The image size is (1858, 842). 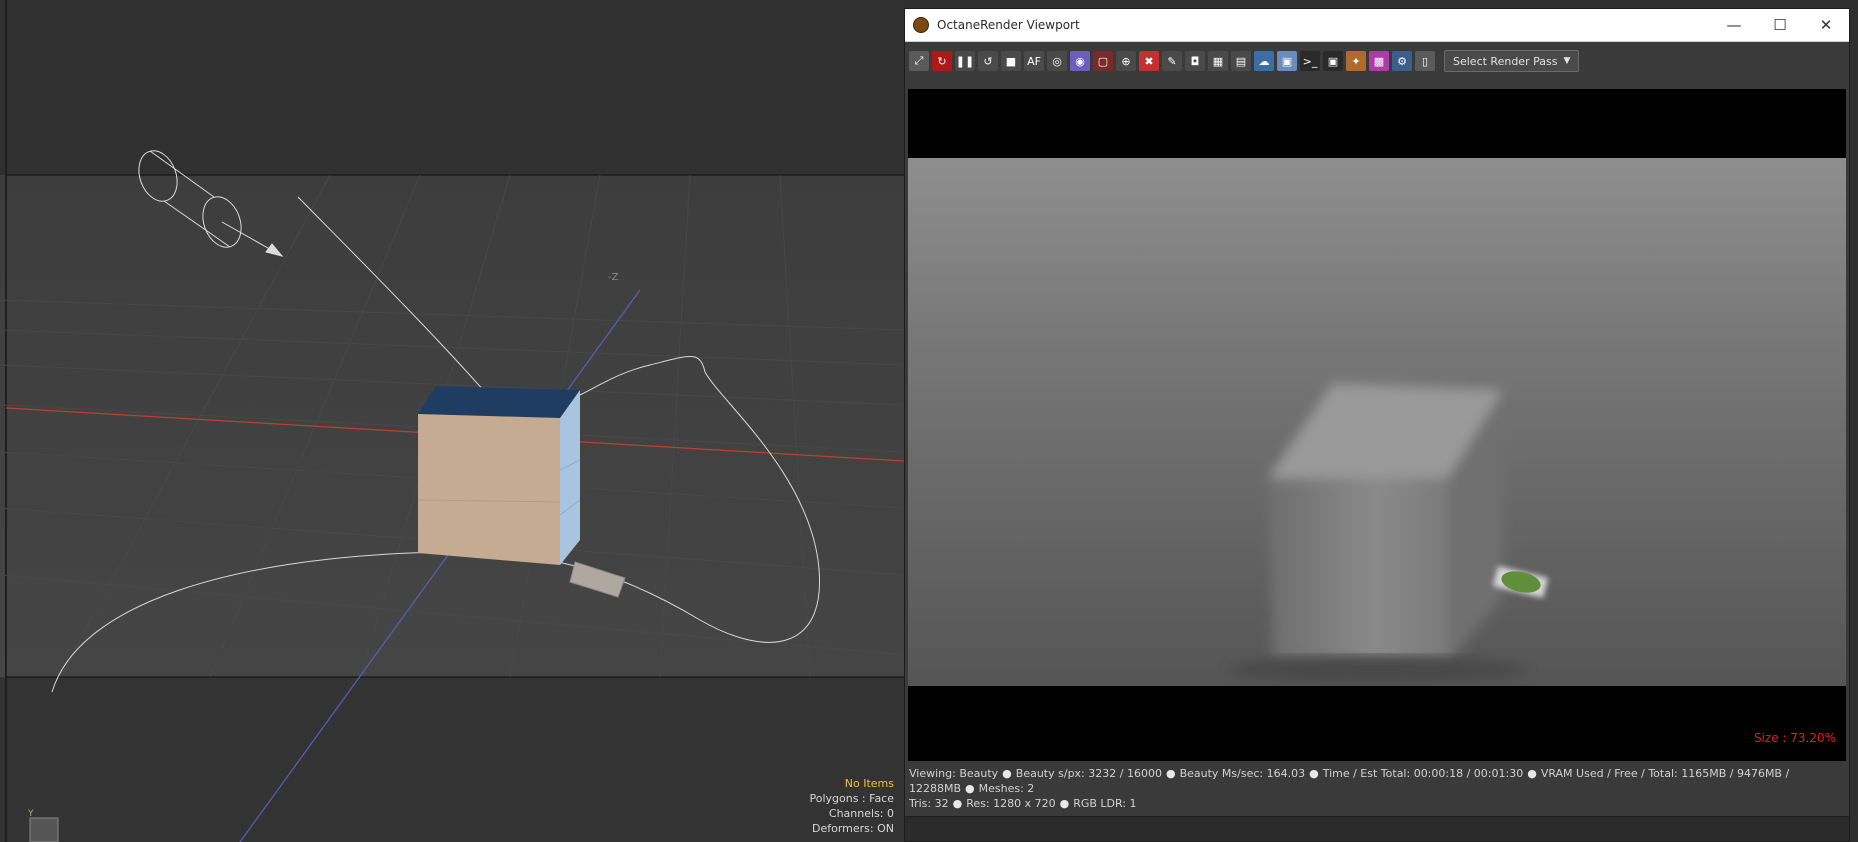 I want to click on start-render-icon: ↻, so click(x=942, y=61).